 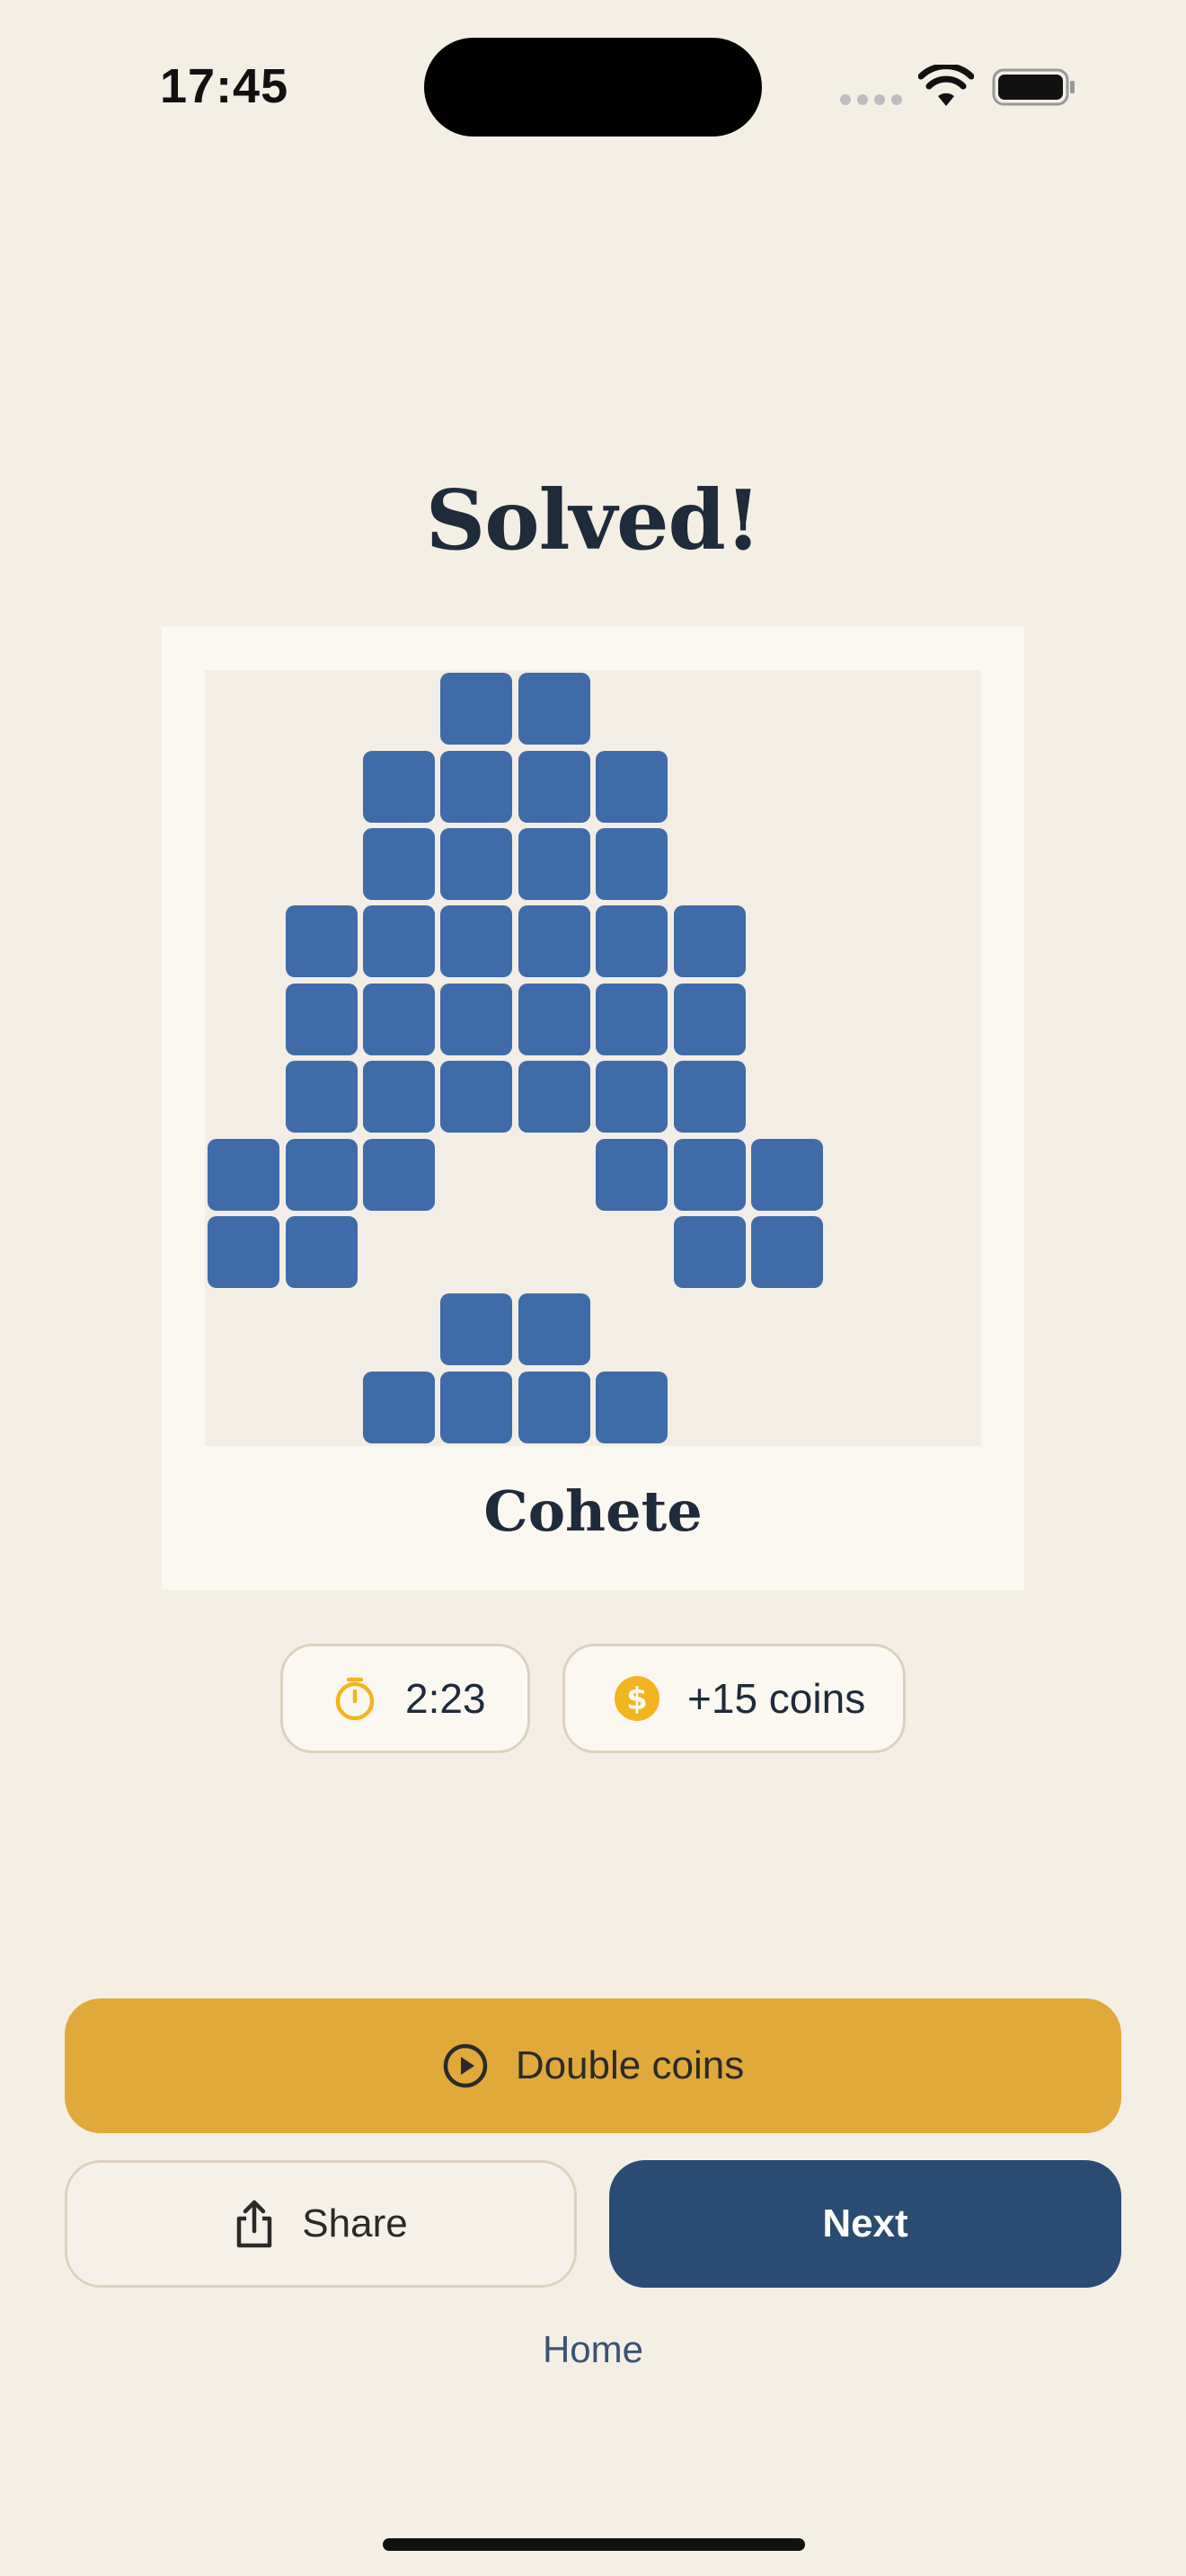 What do you see at coordinates (946, 85) in the screenshot?
I see `wifi-icon` at bounding box center [946, 85].